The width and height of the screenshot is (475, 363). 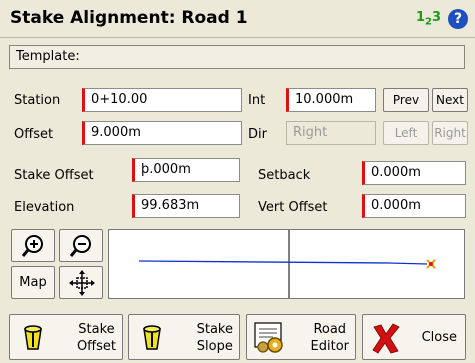 What do you see at coordinates (37, 100) in the screenshot?
I see `station-label: Station` at bounding box center [37, 100].